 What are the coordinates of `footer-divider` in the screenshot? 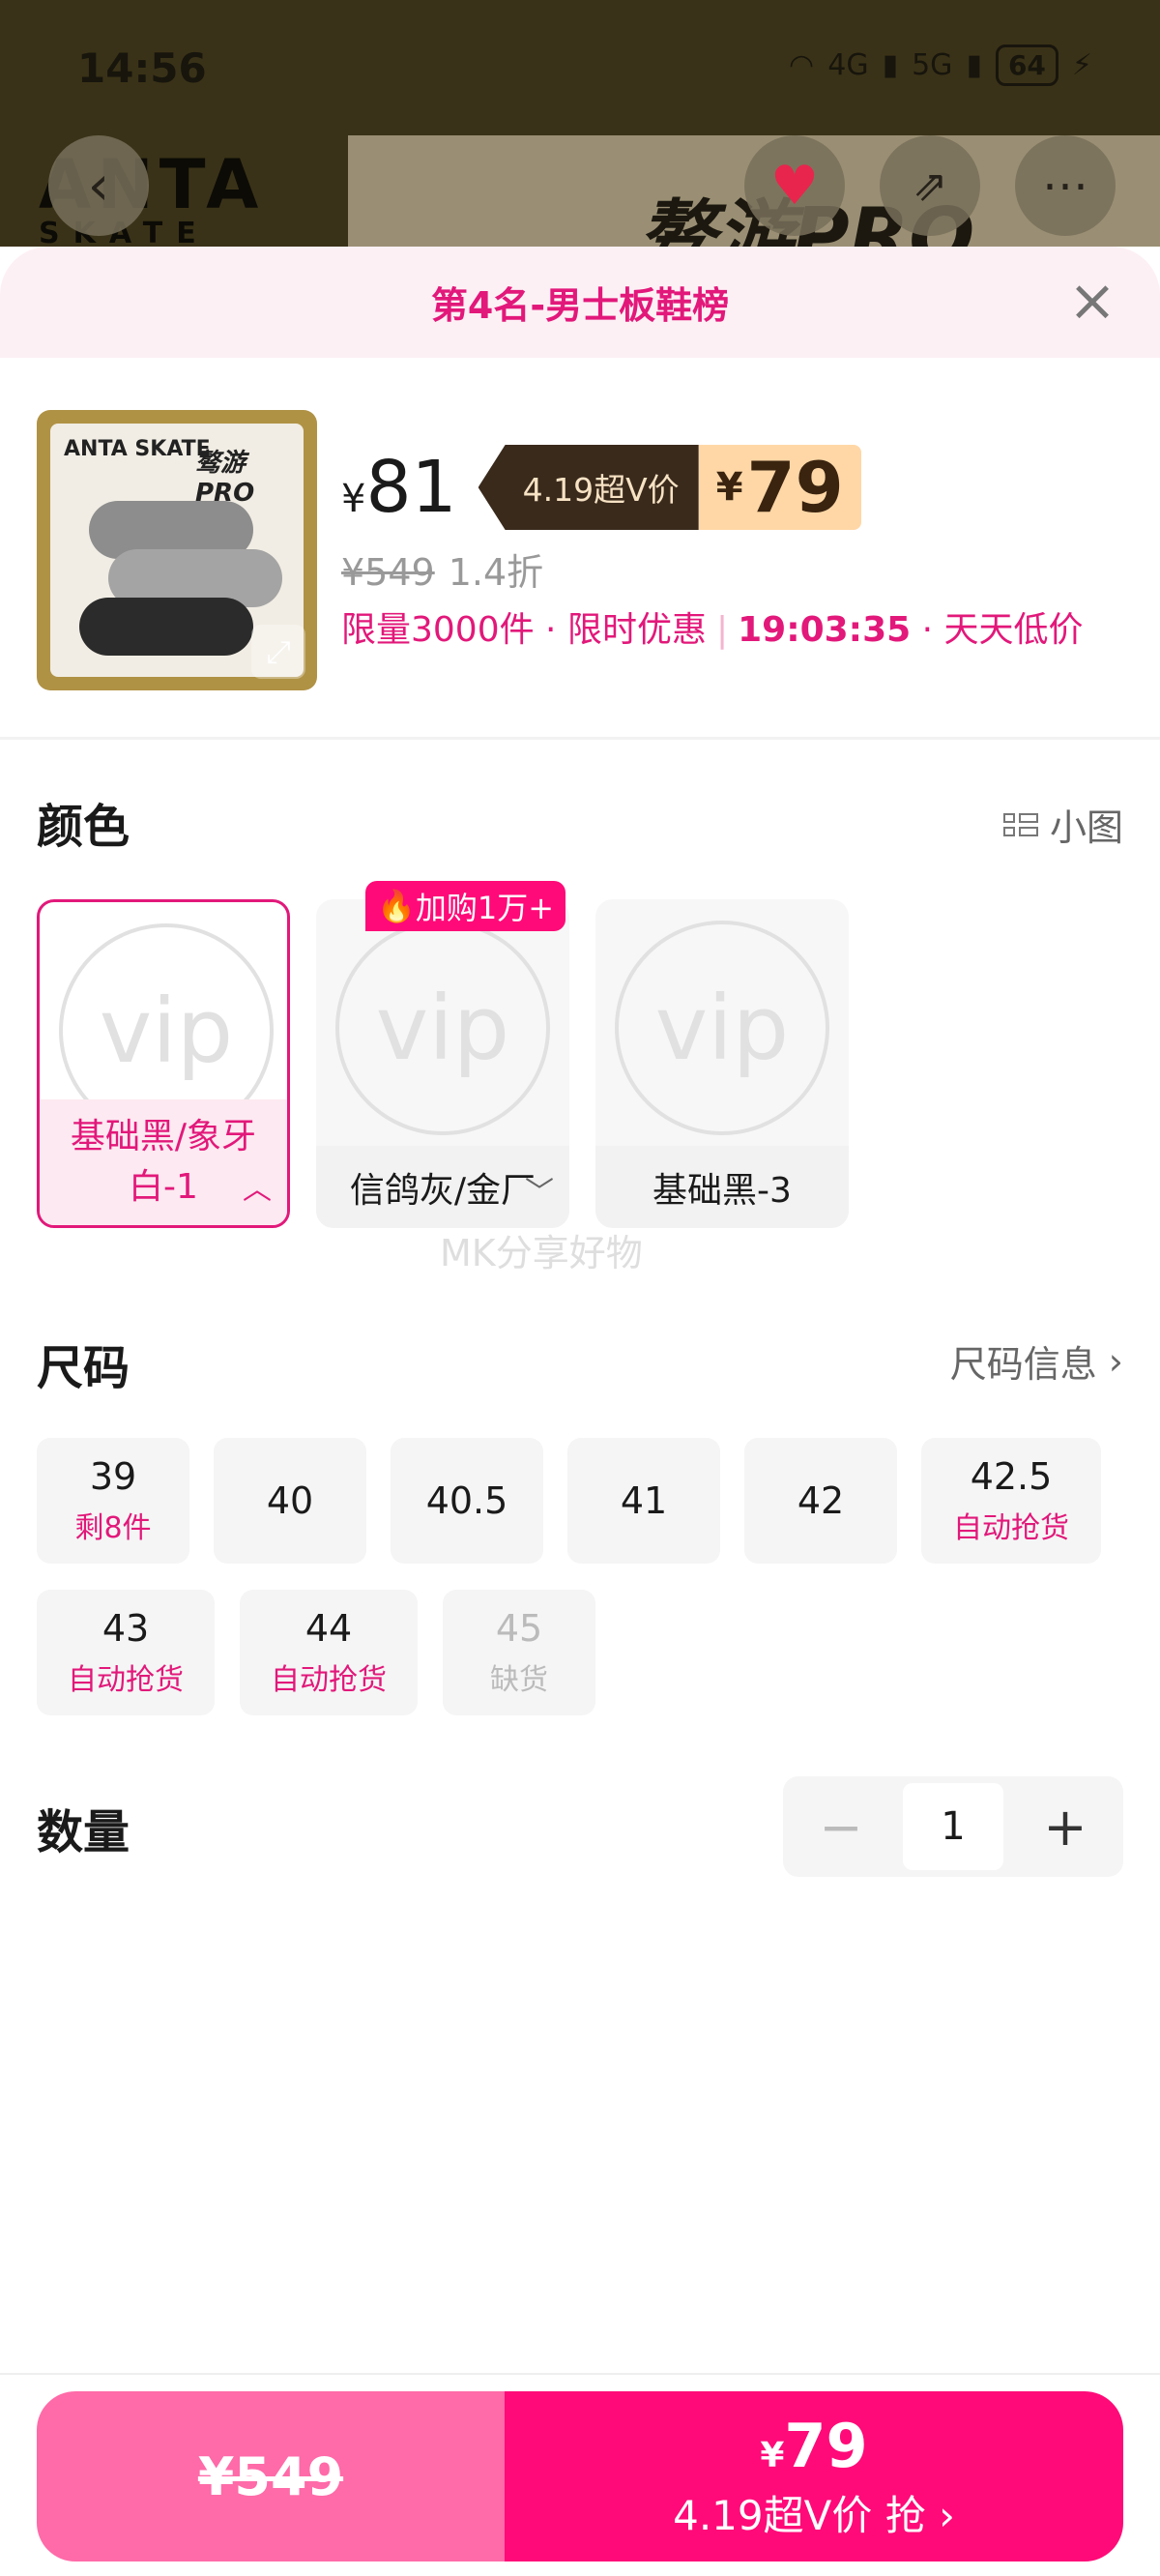 It's located at (580, 2374).